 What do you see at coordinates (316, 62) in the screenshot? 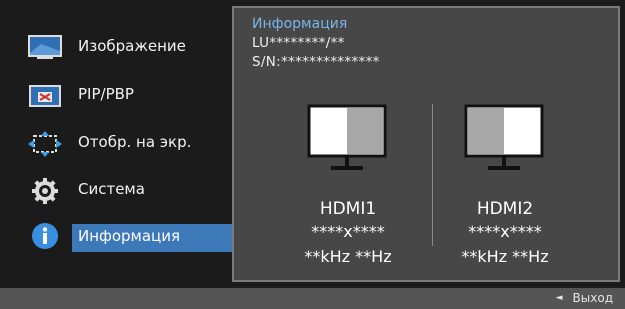
I see `serial-number: S/N:**************` at bounding box center [316, 62].